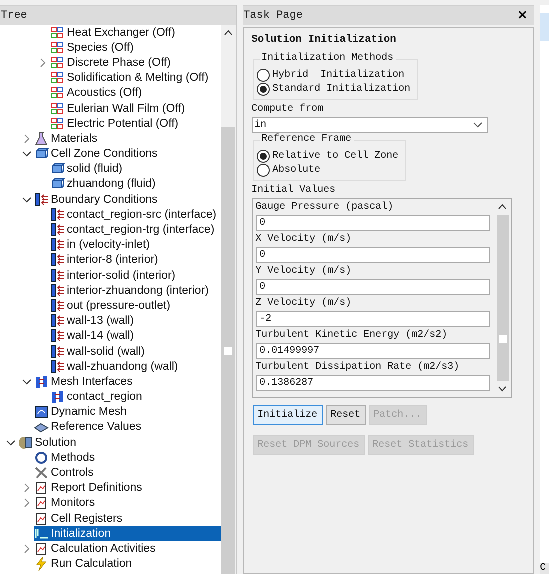  I want to click on tools-icon, so click(41, 473).